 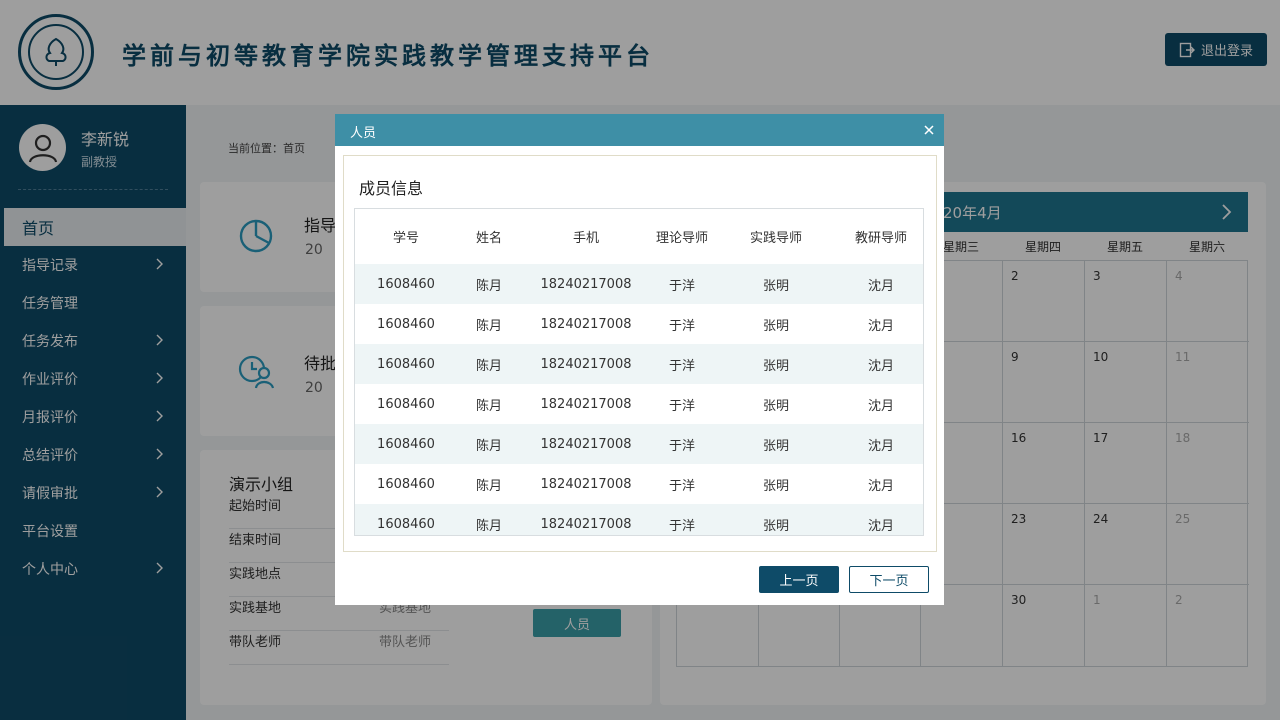 I want to click on modal-header: 人员, so click(x=639, y=130).